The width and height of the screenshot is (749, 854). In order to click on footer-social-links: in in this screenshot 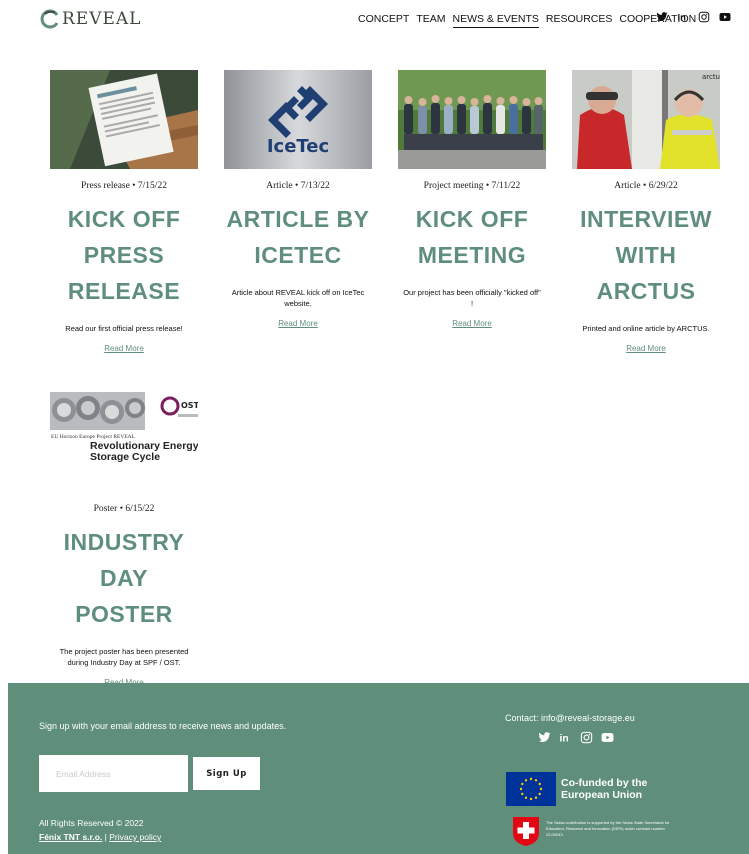, I will do `click(576, 737)`.